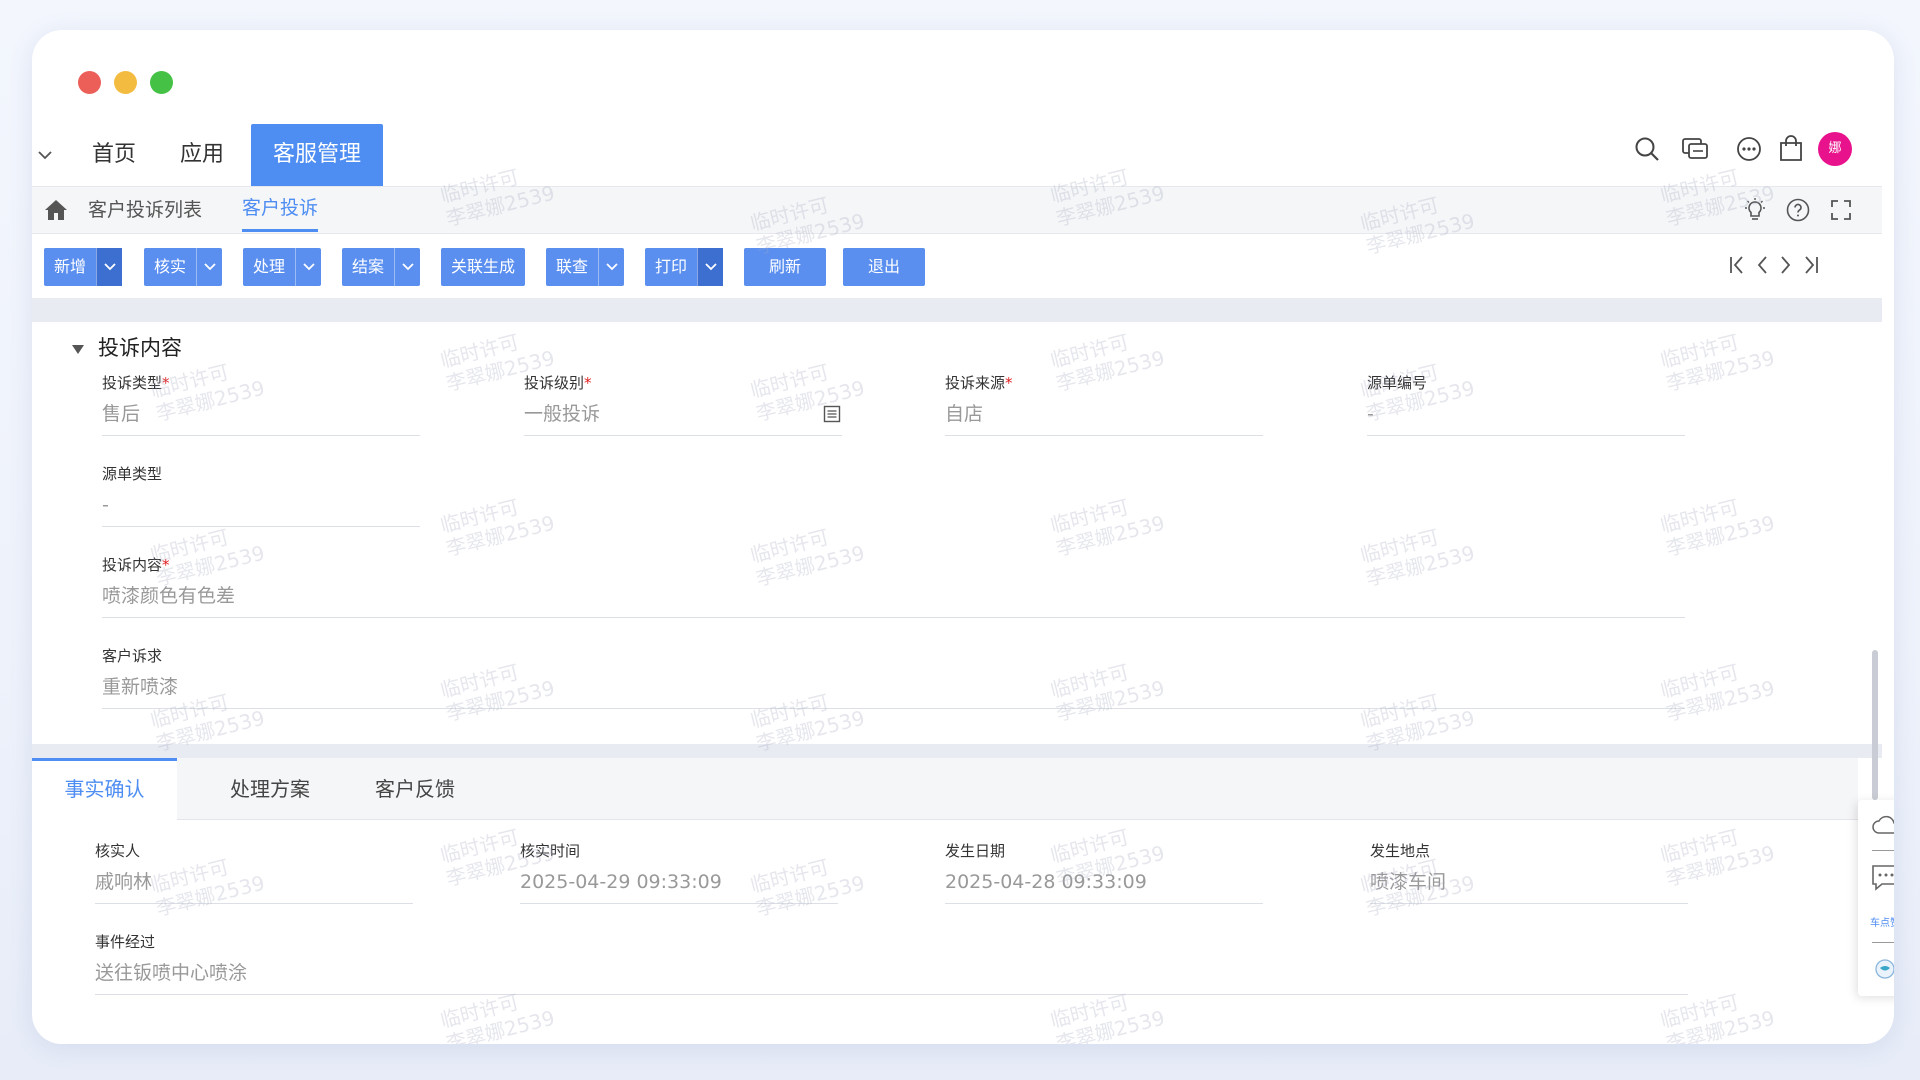 The width and height of the screenshot is (1920, 1080). Describe the element at coordinates (679, 887) in the screenshot. I see `verify-time-value: 2025-04-29 09:33:09` at that location.